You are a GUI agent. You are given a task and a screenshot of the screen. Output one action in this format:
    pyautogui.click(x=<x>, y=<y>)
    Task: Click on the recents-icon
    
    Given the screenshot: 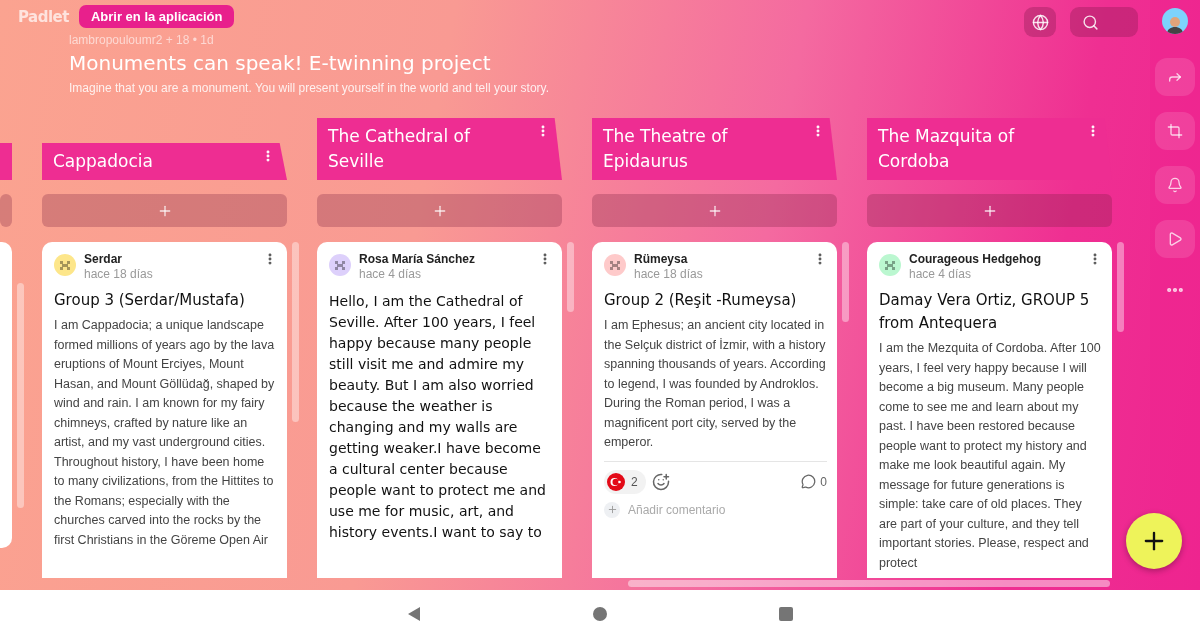 What is the action you would take?
    pyautogui.click(x=786, y=613)
    